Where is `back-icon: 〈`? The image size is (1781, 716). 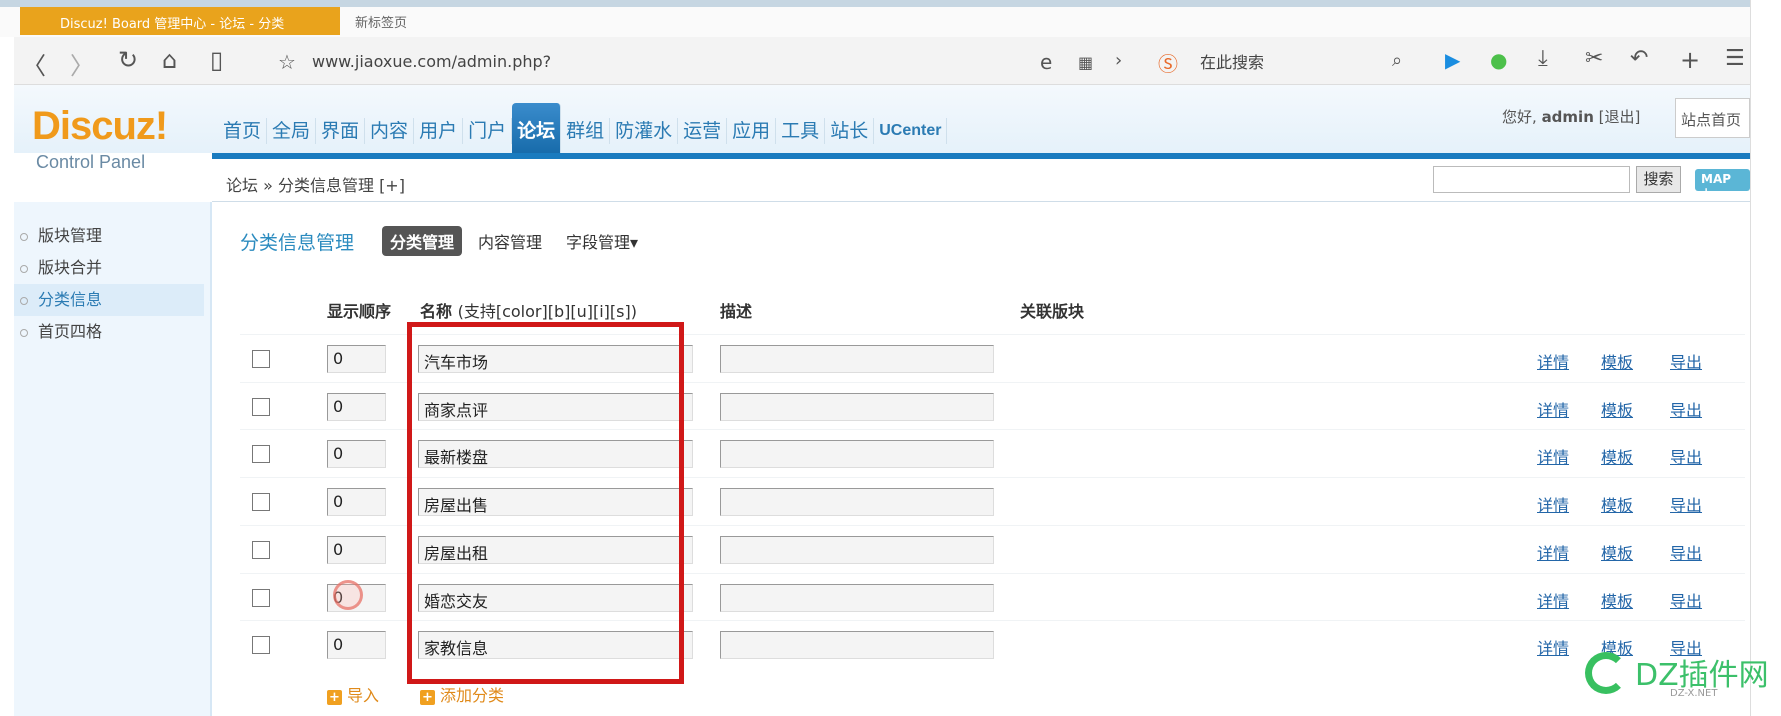
back-icon: 〈 is located at coordinates (34, 63).